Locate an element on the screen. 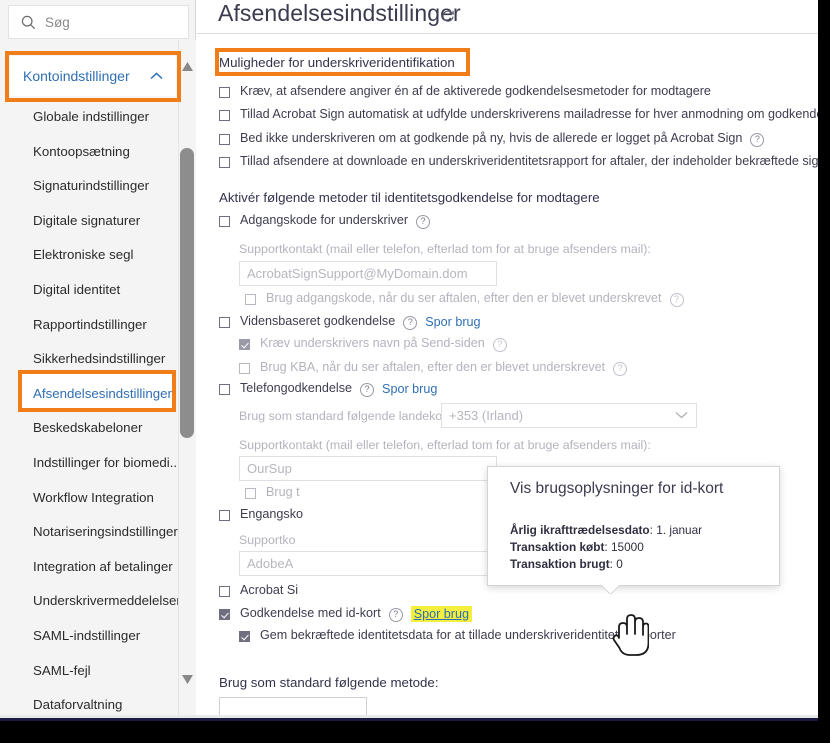  checkbox-label: Brug t is located at coordinates (283, 492).